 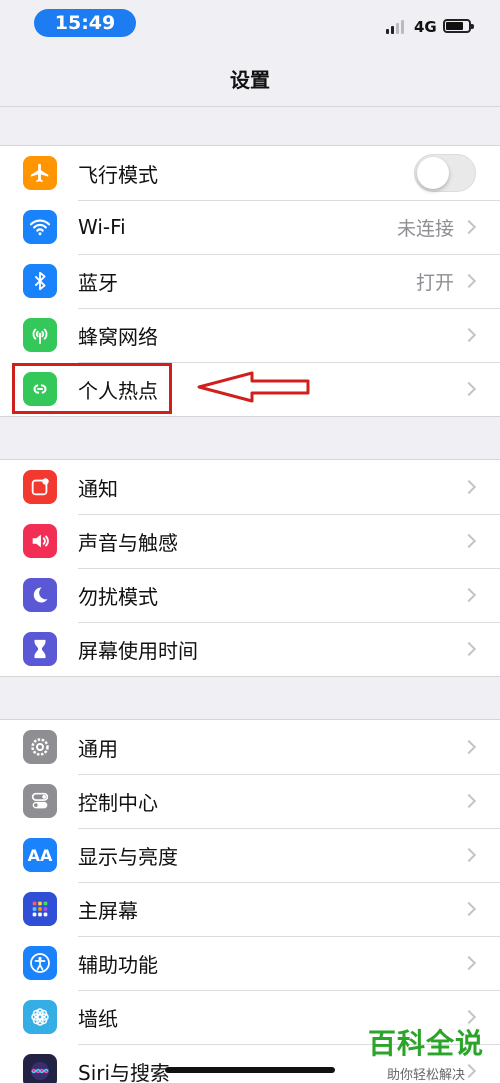 What do you see at coordinates (395, 27) in the screenshot?
I see `cellular-signal-icon` at bounding box center [395, 27].